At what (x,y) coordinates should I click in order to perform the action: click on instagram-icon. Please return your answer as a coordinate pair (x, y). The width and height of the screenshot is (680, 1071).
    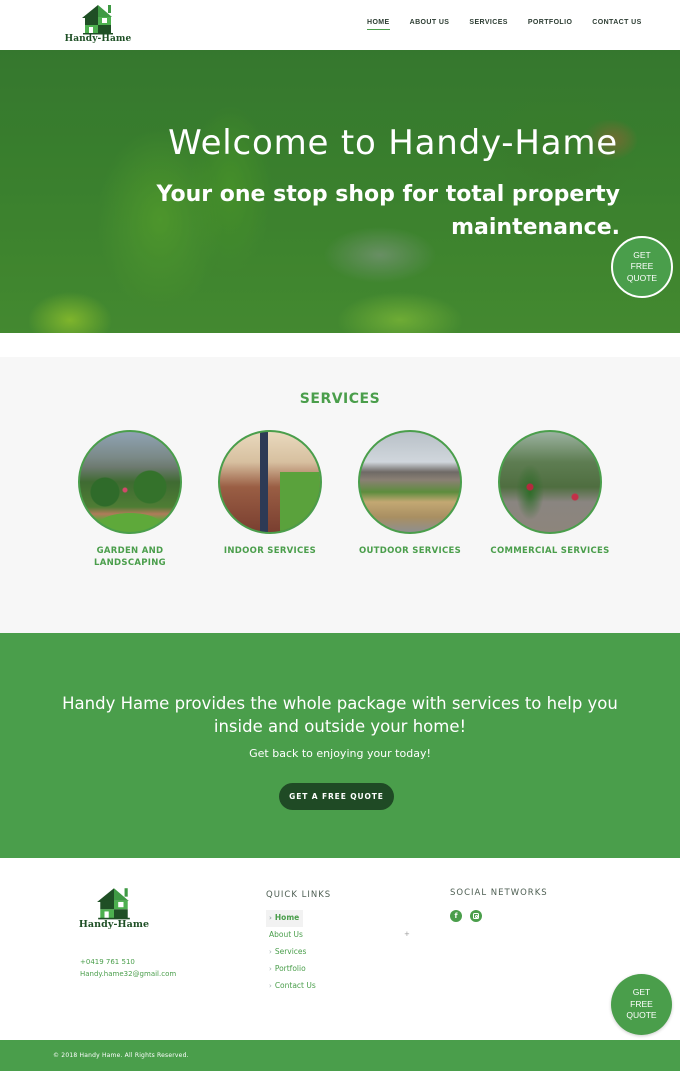
    Looking at the image, I should click on (476, 916).